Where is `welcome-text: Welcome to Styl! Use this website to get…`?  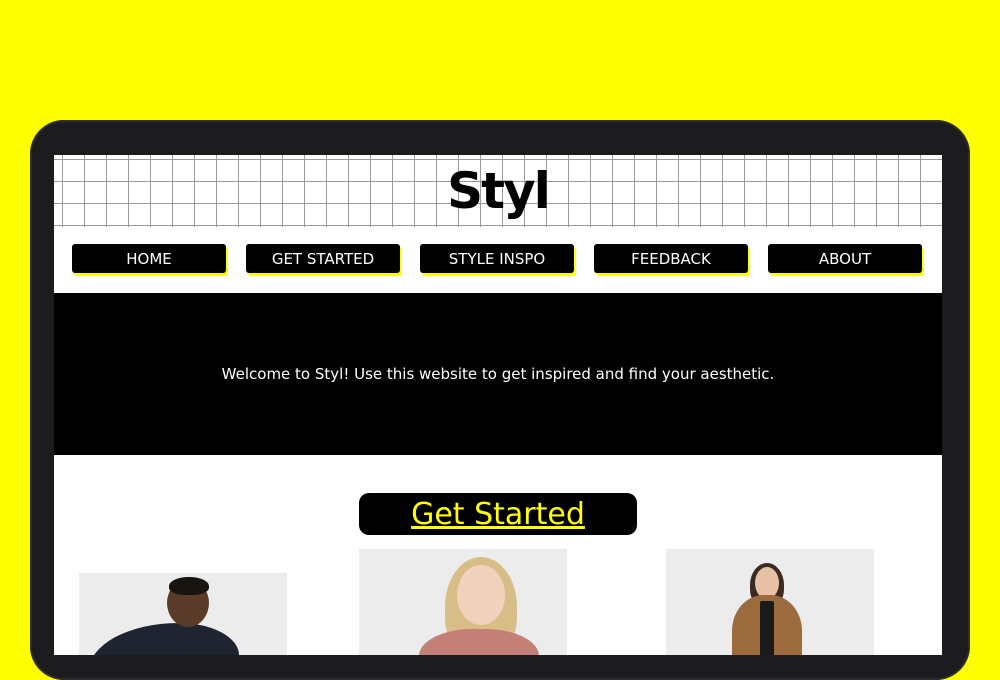 welcome-text: Welcome to Styl! Use this website to get… is located at coordinates (498, 374).